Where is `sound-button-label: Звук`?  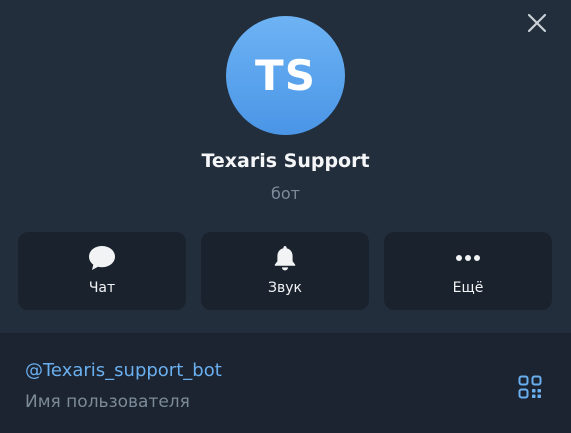
sound-button-label: Звук is located at coordinates (285, 288).